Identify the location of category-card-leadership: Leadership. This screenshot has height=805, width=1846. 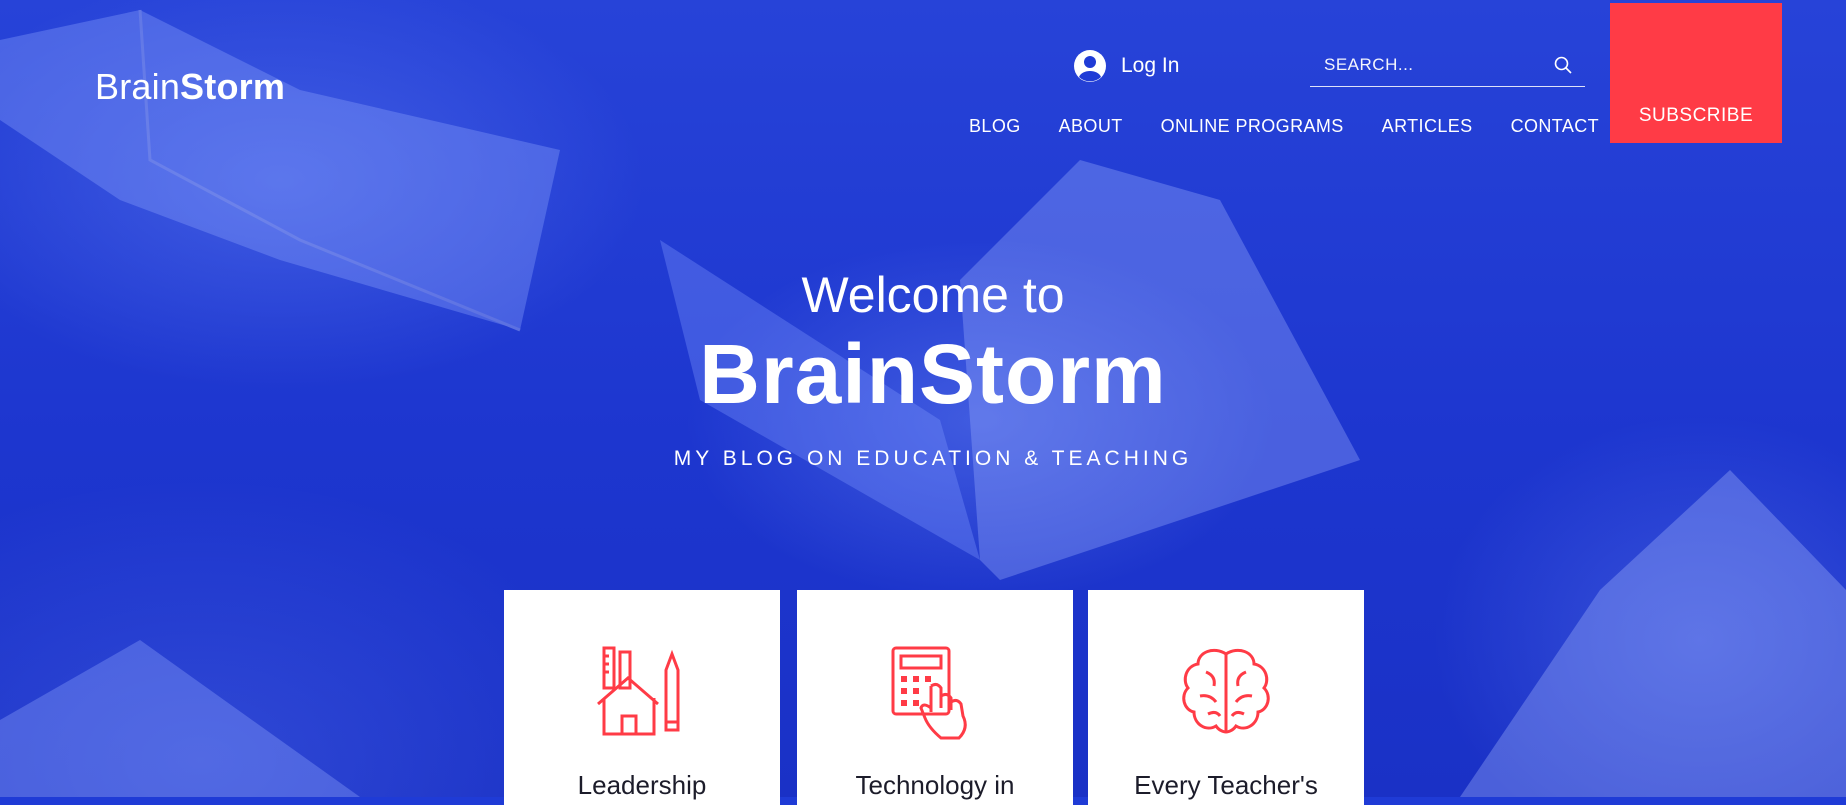
(642, 697).